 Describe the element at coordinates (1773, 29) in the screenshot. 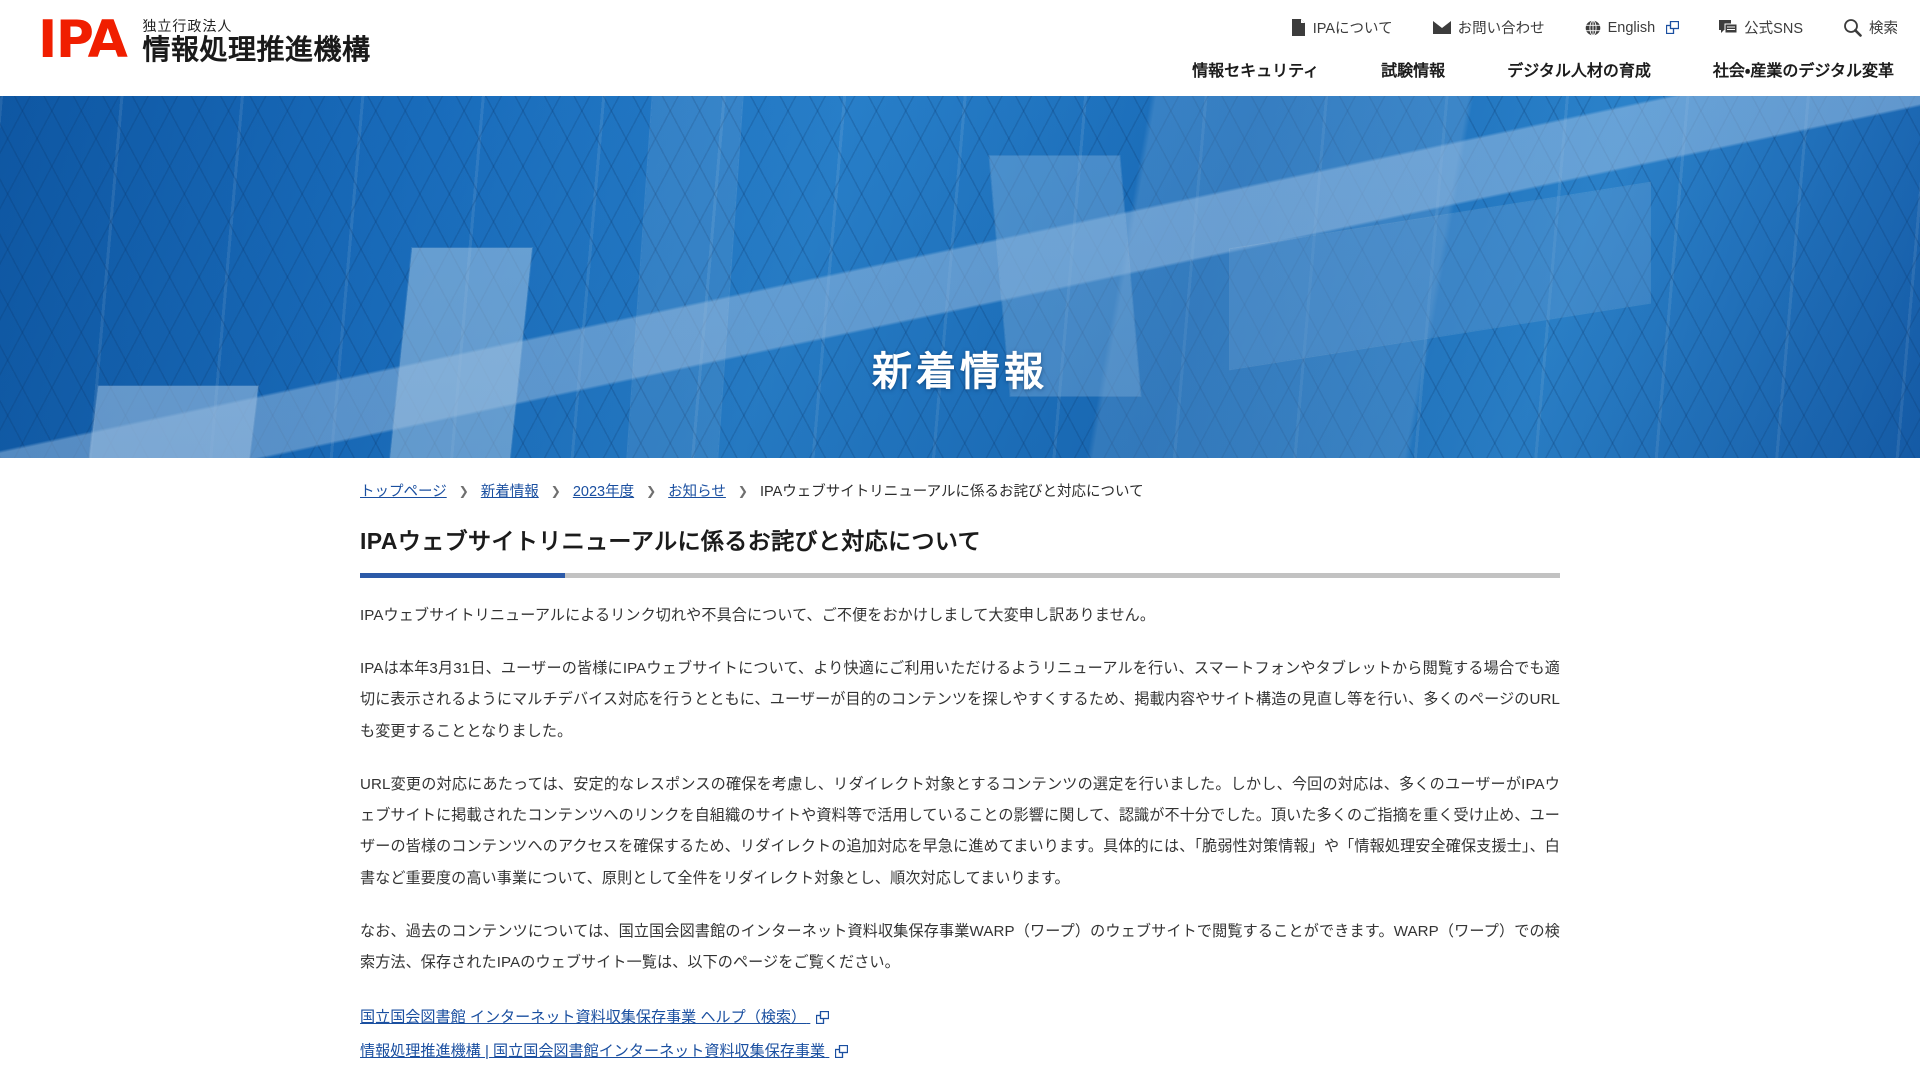

I see `util-item-label: 公式SNS` at that location.